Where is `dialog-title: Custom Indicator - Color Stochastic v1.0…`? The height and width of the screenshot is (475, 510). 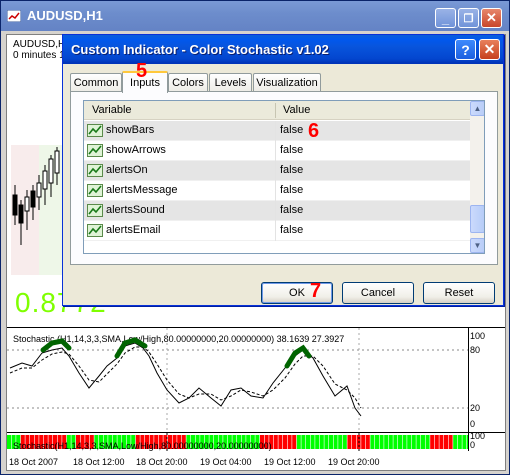 dialog-title: Custom Indicator - Color Stochastic v1.0… is located at coordinates (200, 49).